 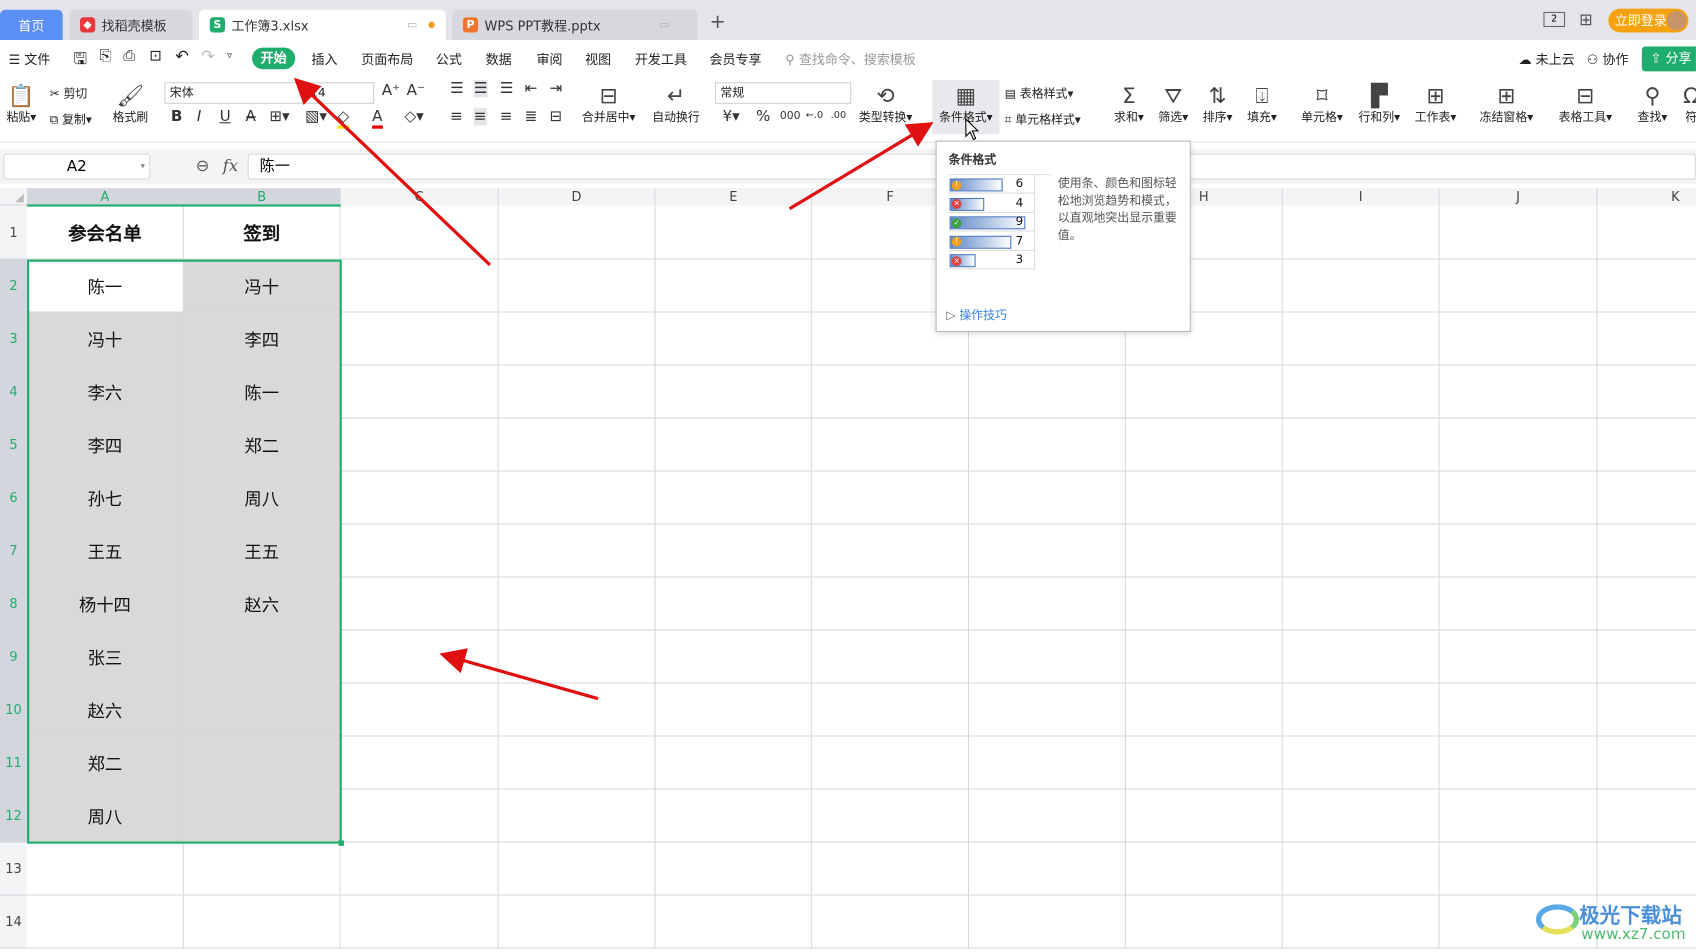 I want to click on quick-access-dropdown-icon: ▿, so click(x=229, y=56).